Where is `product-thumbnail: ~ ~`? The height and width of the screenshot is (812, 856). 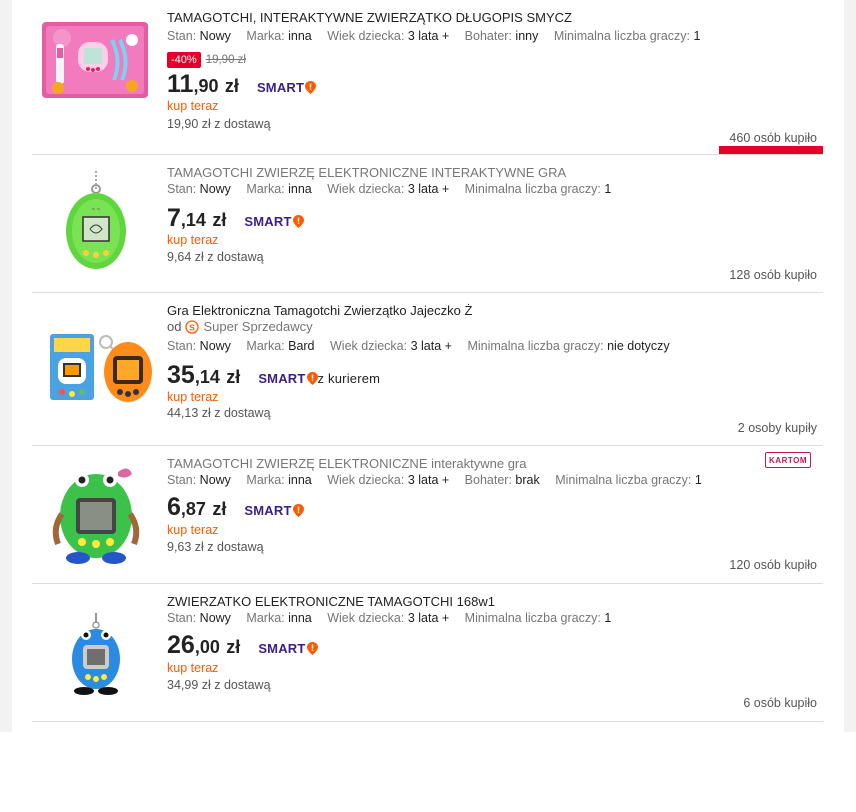
product-thumbnail: ~ ~ is located at coordinates (96, 223).